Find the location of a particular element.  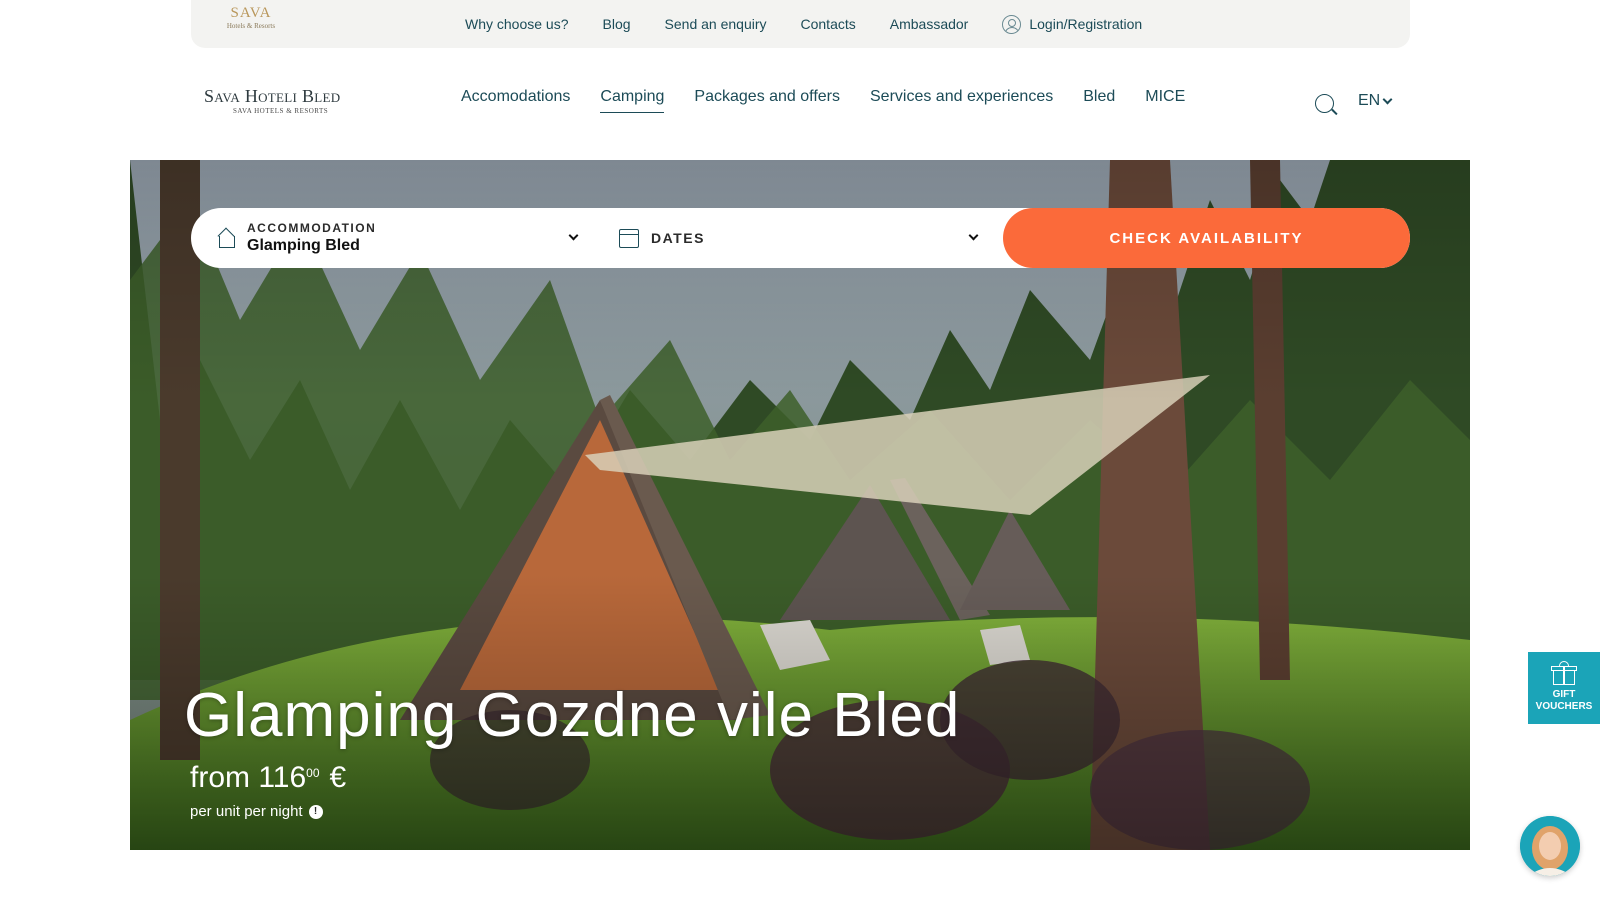

link-why-choose-us: Why choose us? is located at coordinates (517, 24).